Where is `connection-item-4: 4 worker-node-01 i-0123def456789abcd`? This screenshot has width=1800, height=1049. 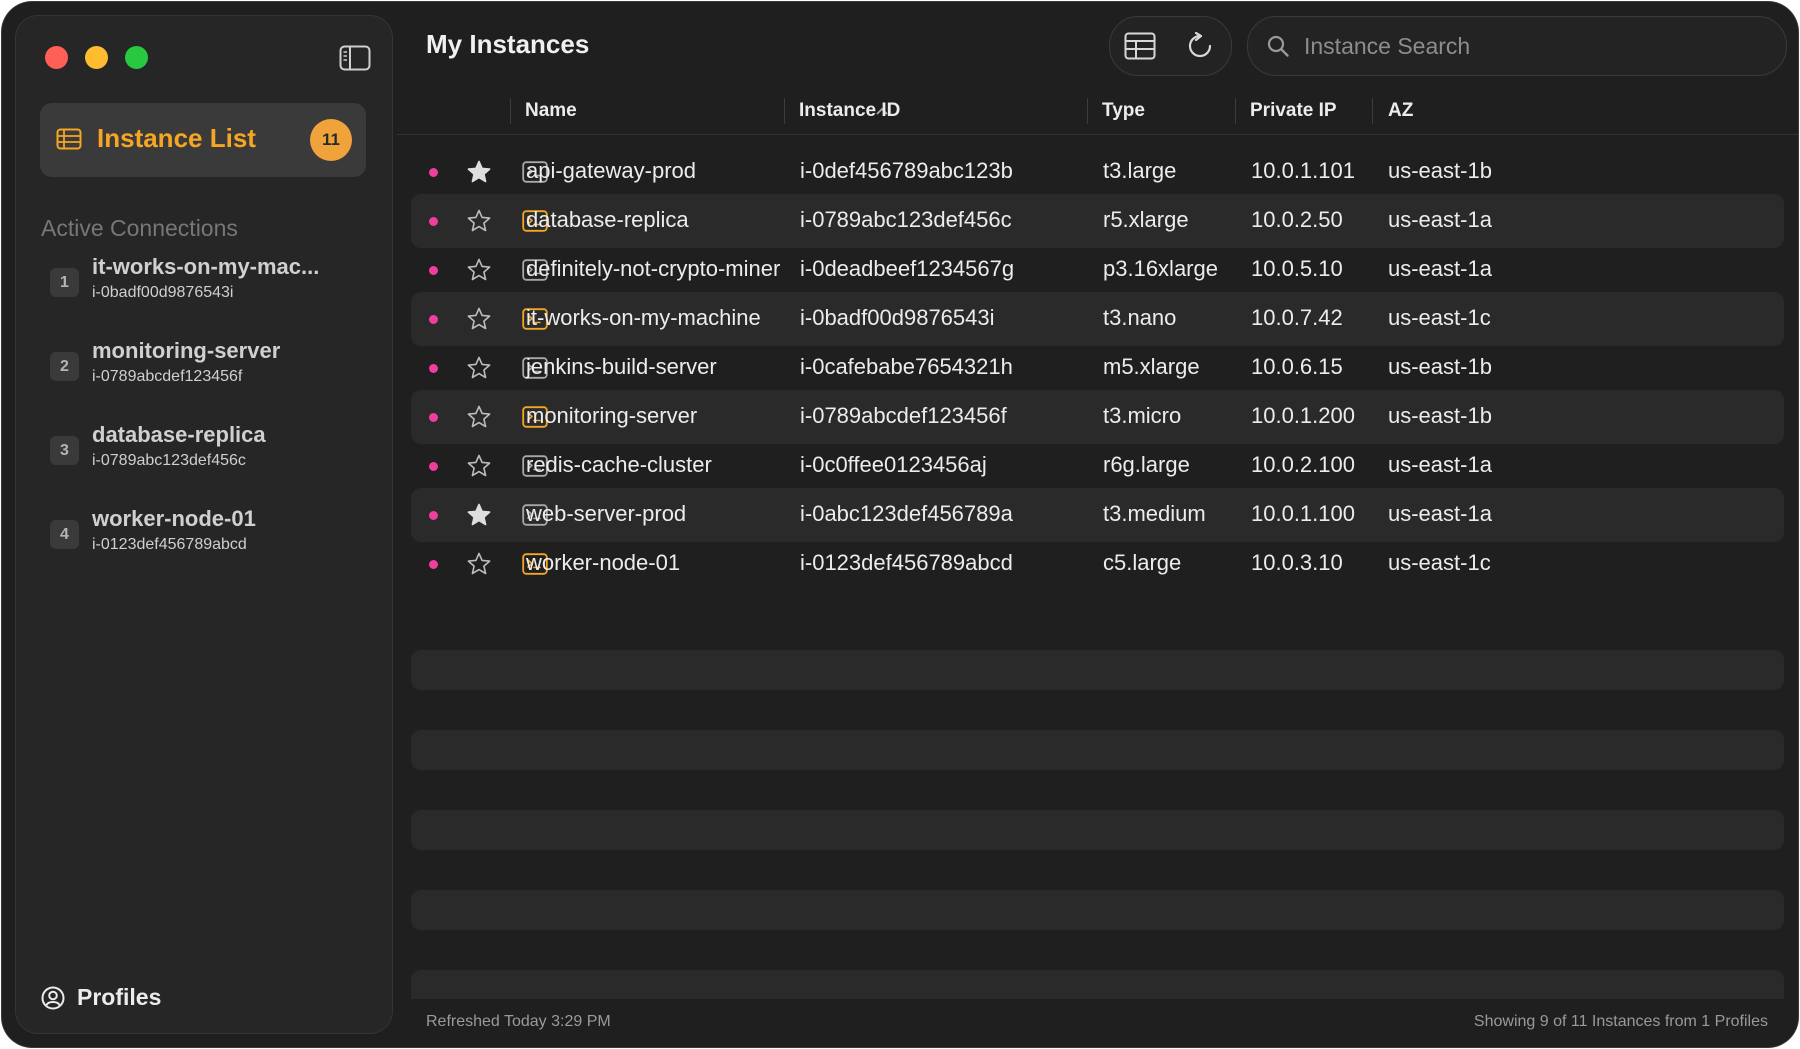
connection-item-4: 4 worker-node-01 i-0123def456789abcd is located at coordinates (200, 536).